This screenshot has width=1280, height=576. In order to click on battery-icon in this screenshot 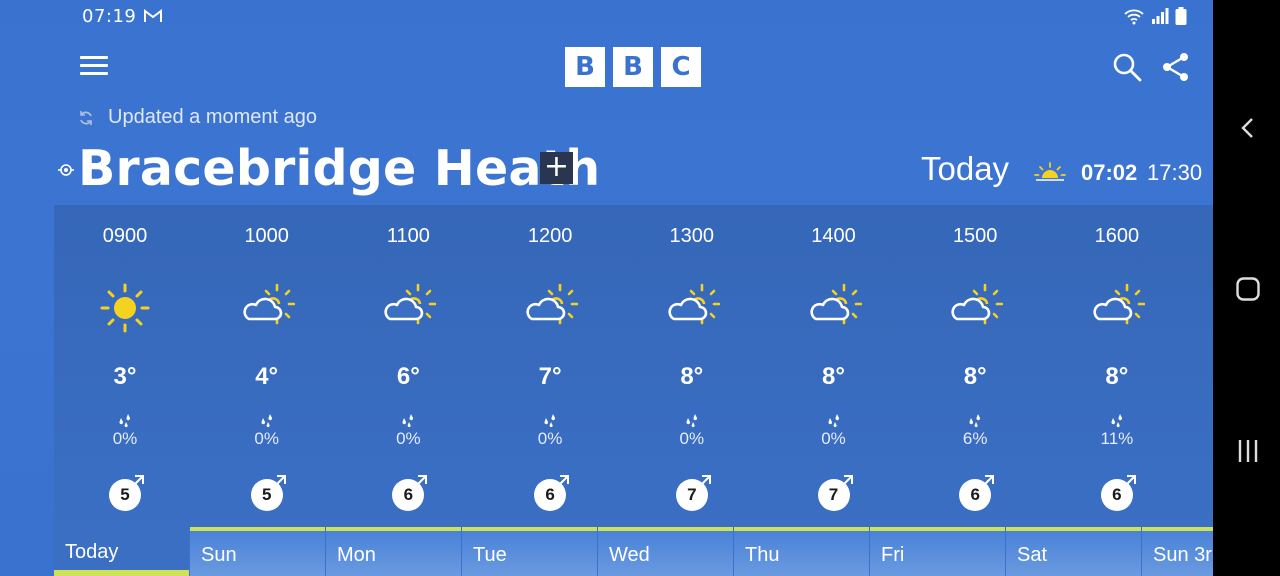, I will do `click(1181, 16)`.